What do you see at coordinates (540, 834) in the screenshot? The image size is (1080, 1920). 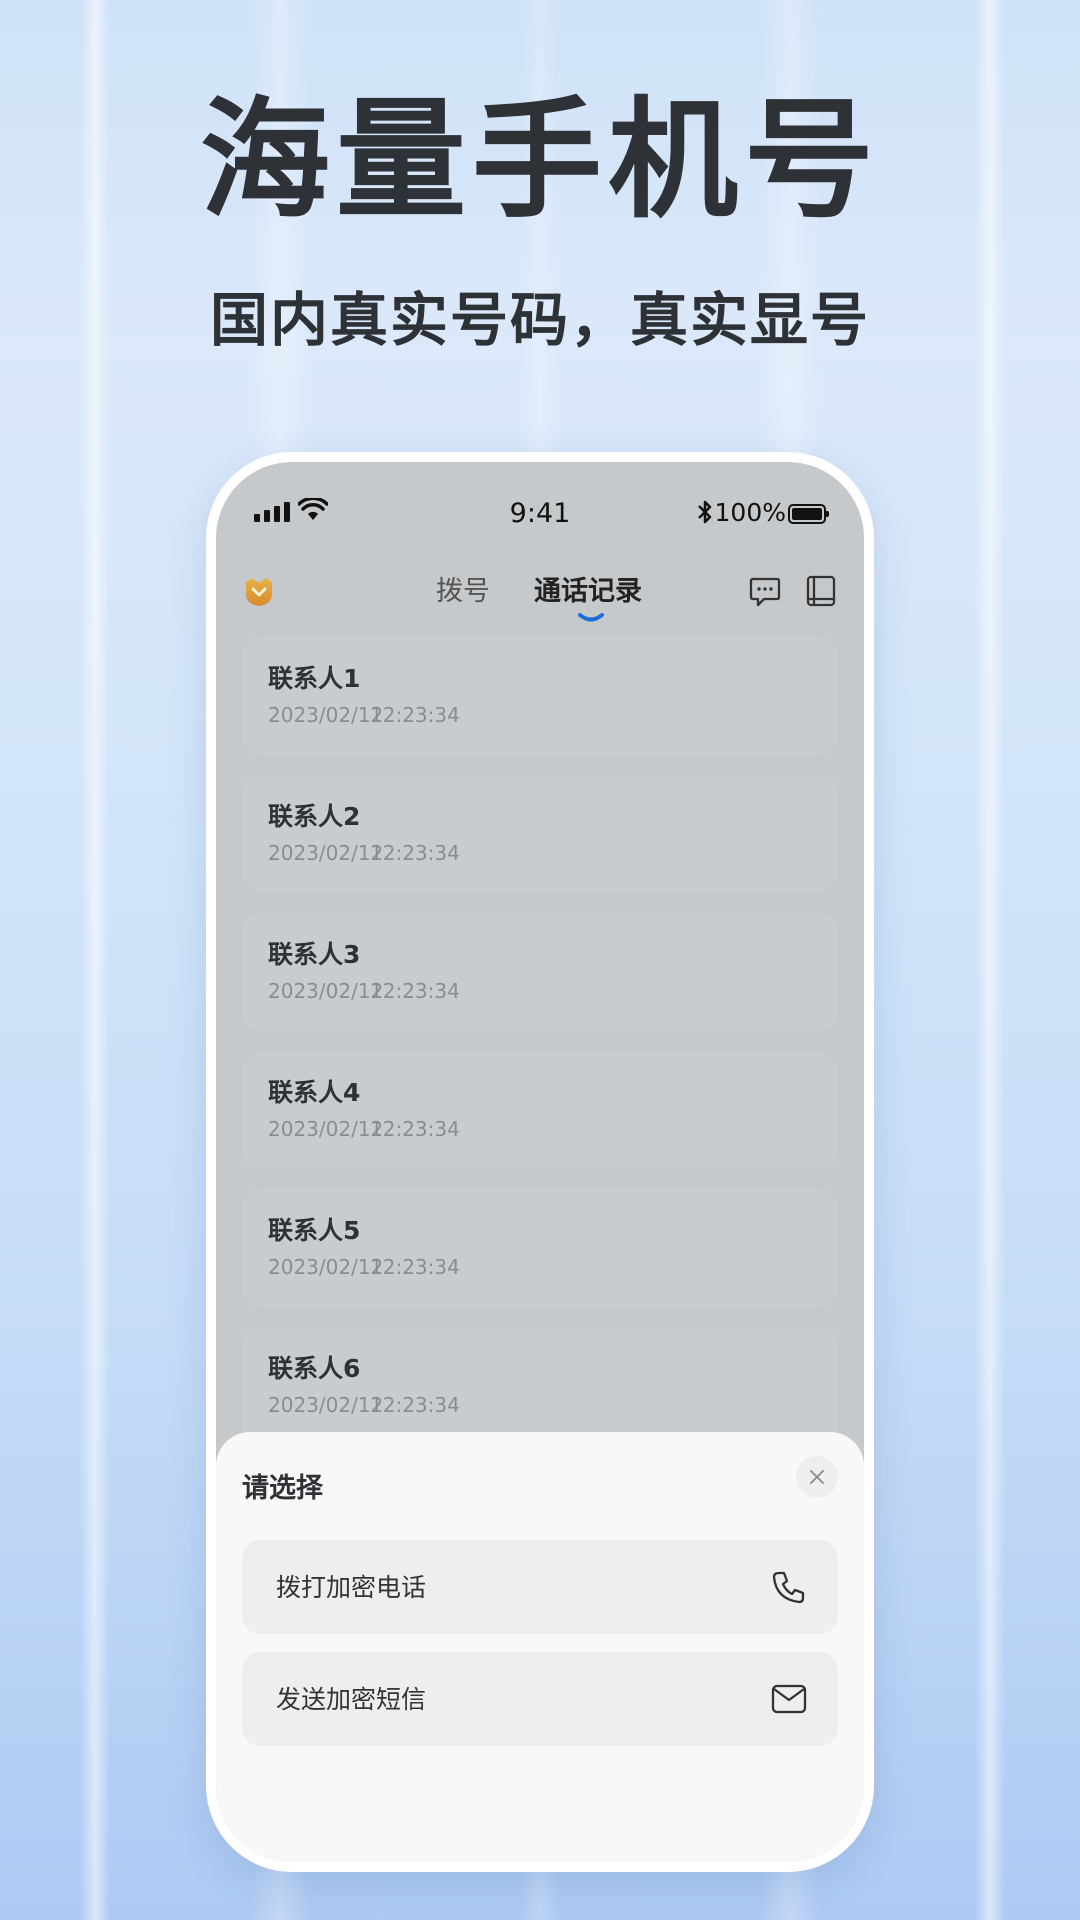 I see `call-log-item: 联系人2 2023/02/12 12:23:34` at bounding box center [540, 834].